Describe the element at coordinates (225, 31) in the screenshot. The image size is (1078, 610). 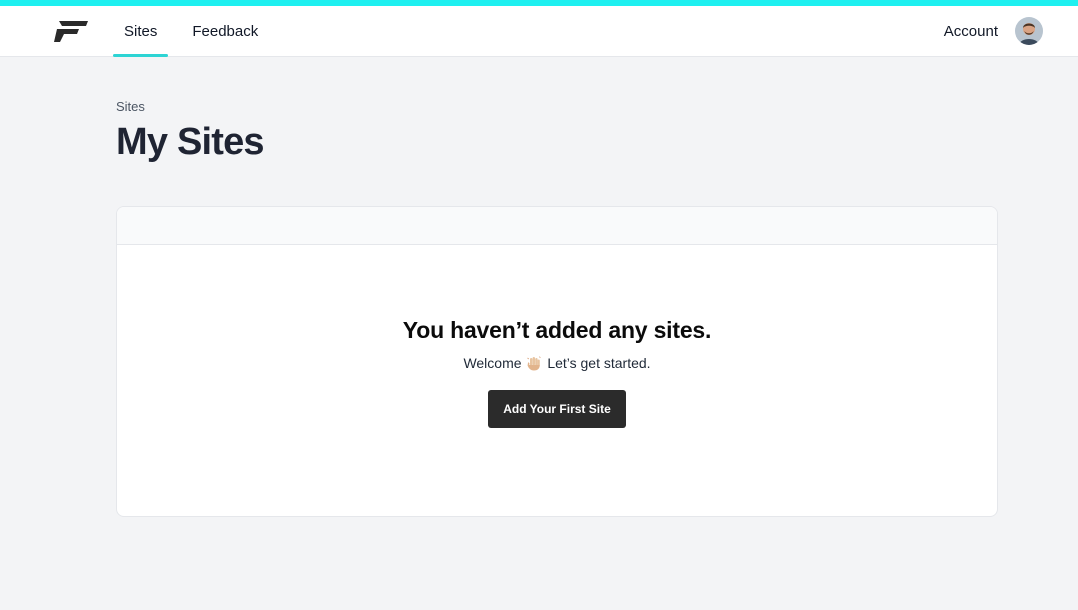
I see `nav-item-feedback: Feedback` at that location.